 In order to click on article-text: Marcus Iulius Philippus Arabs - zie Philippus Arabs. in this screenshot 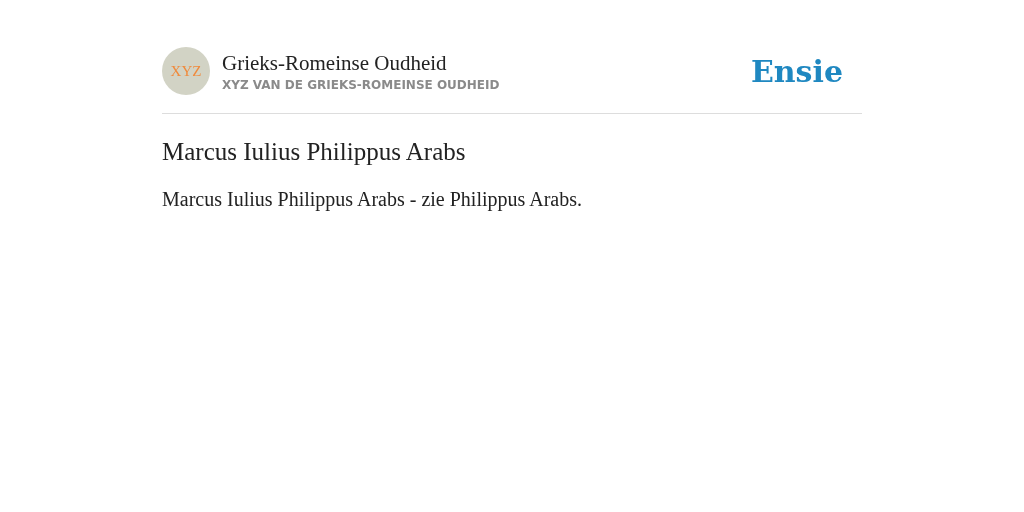, I will do `click(372, 199)`.